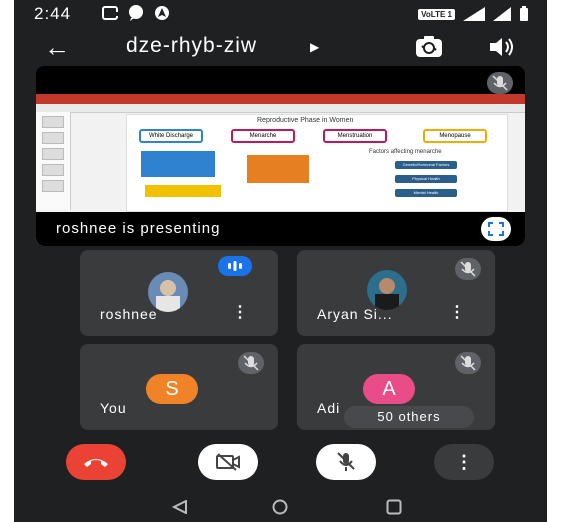  I want to click on slide-box: Menarche, so click(263, 136).